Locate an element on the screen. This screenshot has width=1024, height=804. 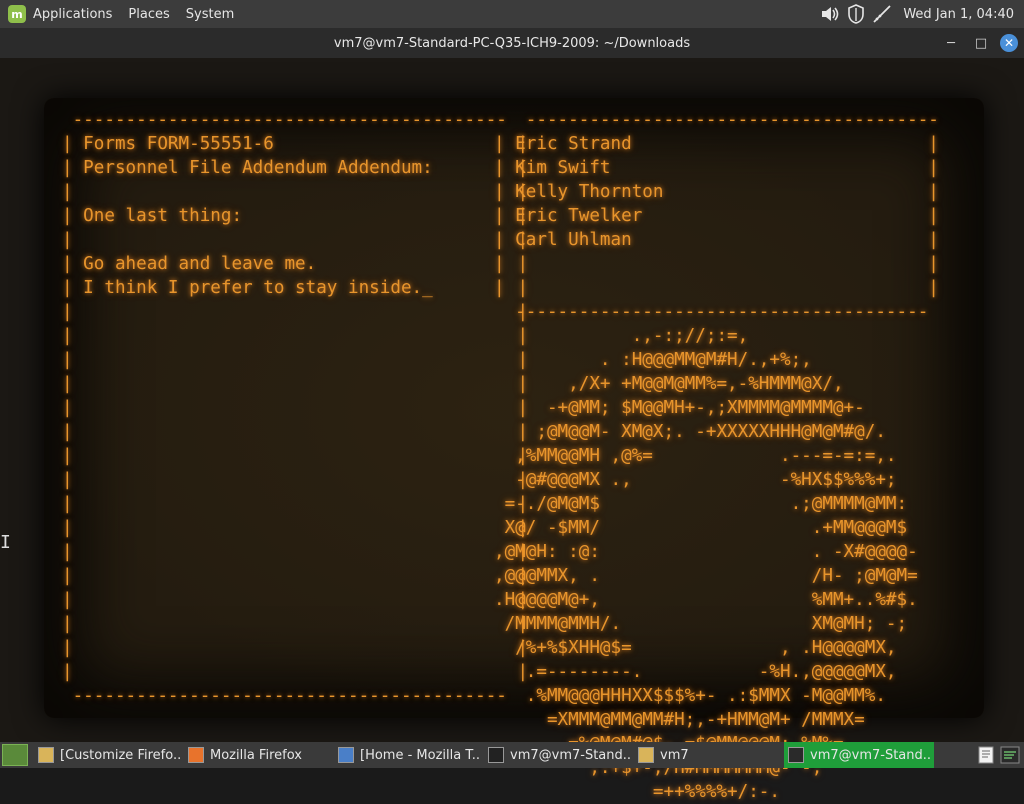
credits-line: .=--------. -%H.,@@@@@MX, is located at coordinates (695, 672).